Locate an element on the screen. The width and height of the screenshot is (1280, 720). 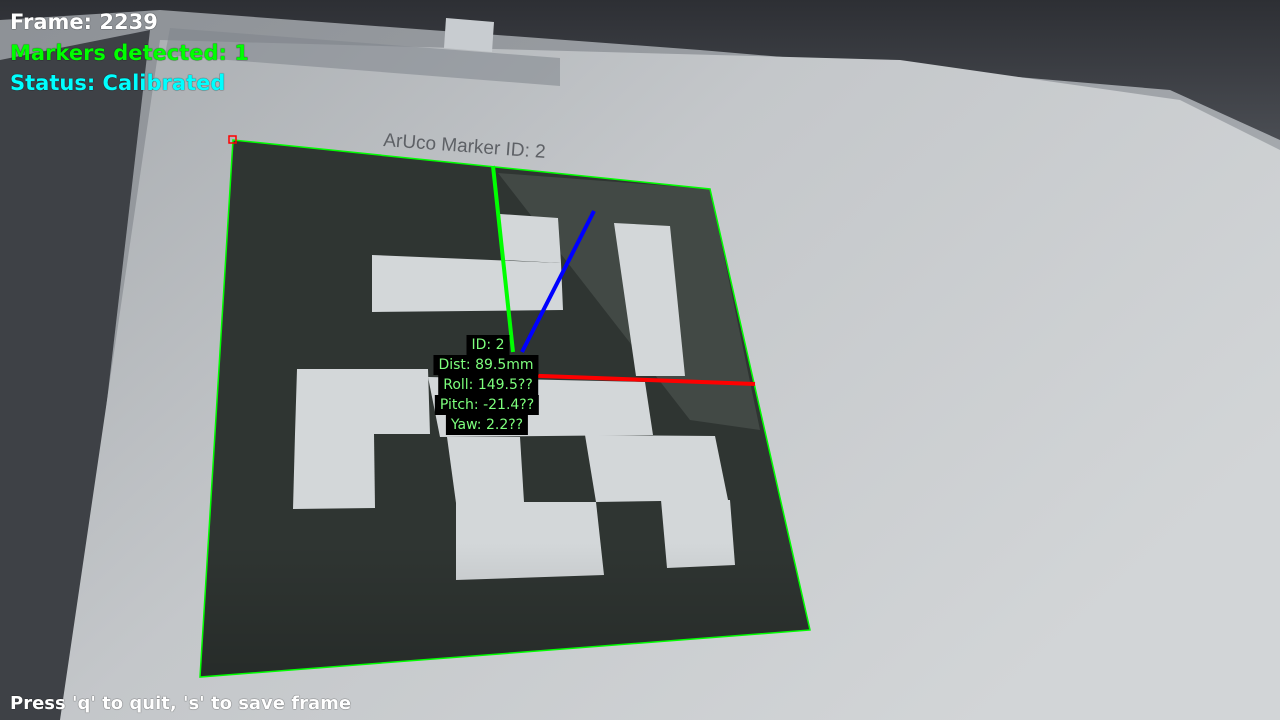
marker-yaw-label: Yaw: 2.2?? is located at coordinates (487, 425).